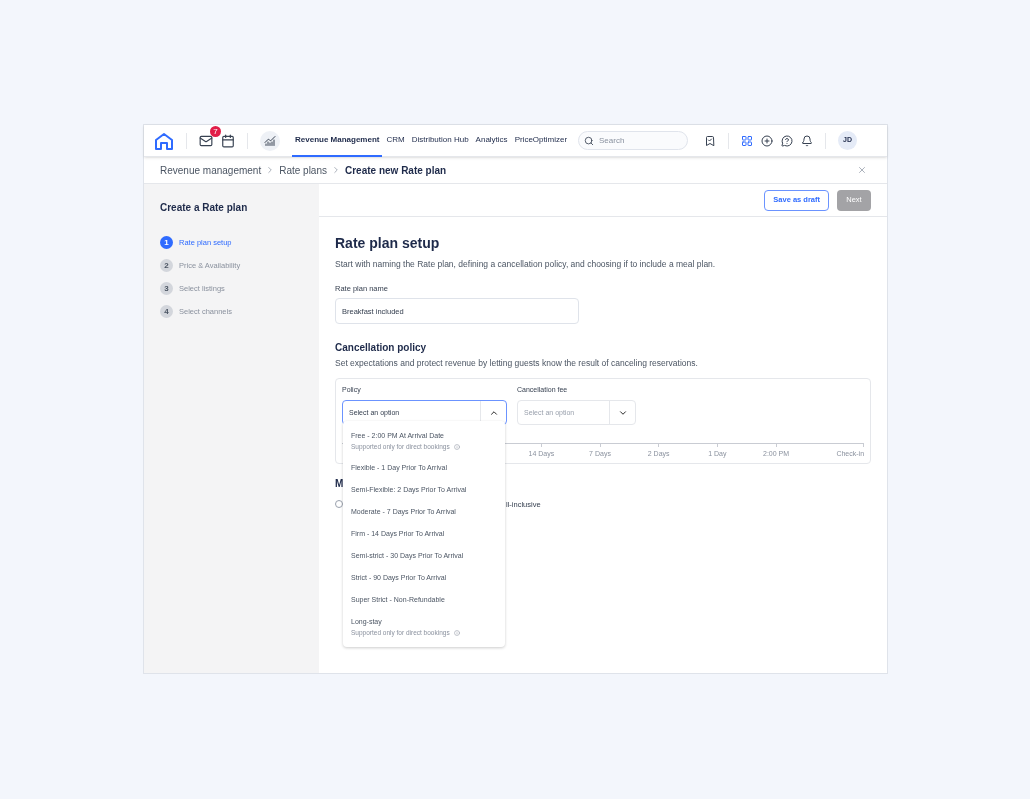 This screenshot has width=1030, height=799. Describe the element at coordinates (517, 363) in the screenshot. I see `section-description: Set expectations and protect revenue by letting guests know the result of canceling reservations.` at that location.